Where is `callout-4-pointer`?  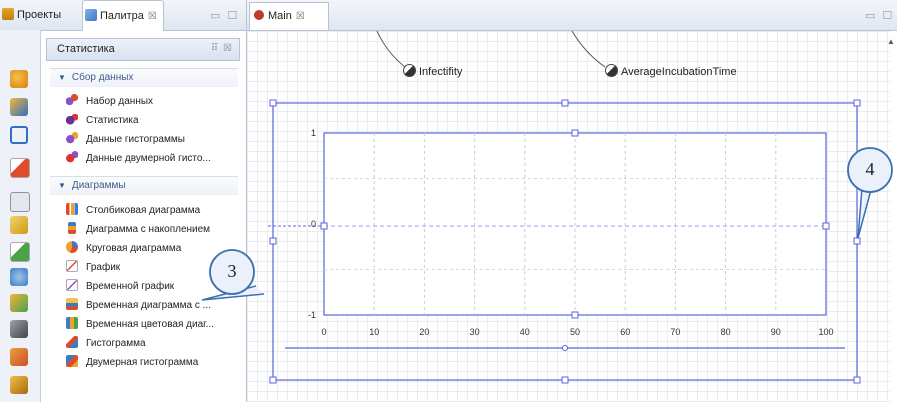 callout-4-pointer is located at coordinates (865, 212).